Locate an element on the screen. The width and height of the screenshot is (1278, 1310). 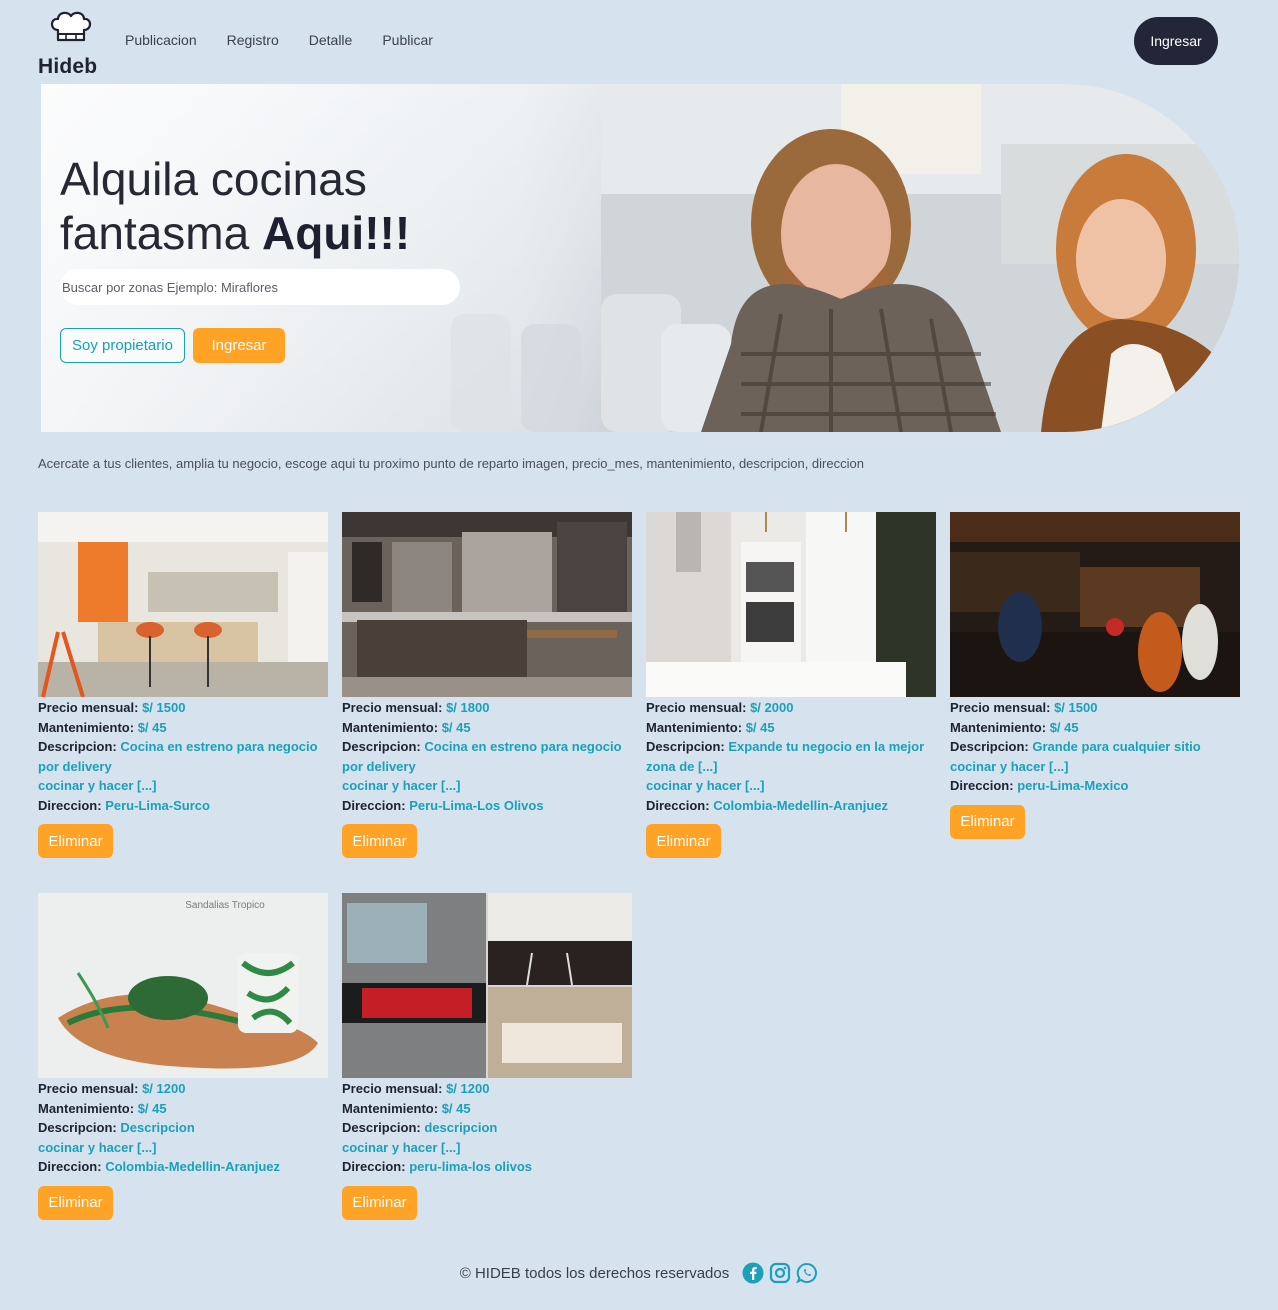
nav-login-button: Ingresar is located at coordinates (1176, 41).